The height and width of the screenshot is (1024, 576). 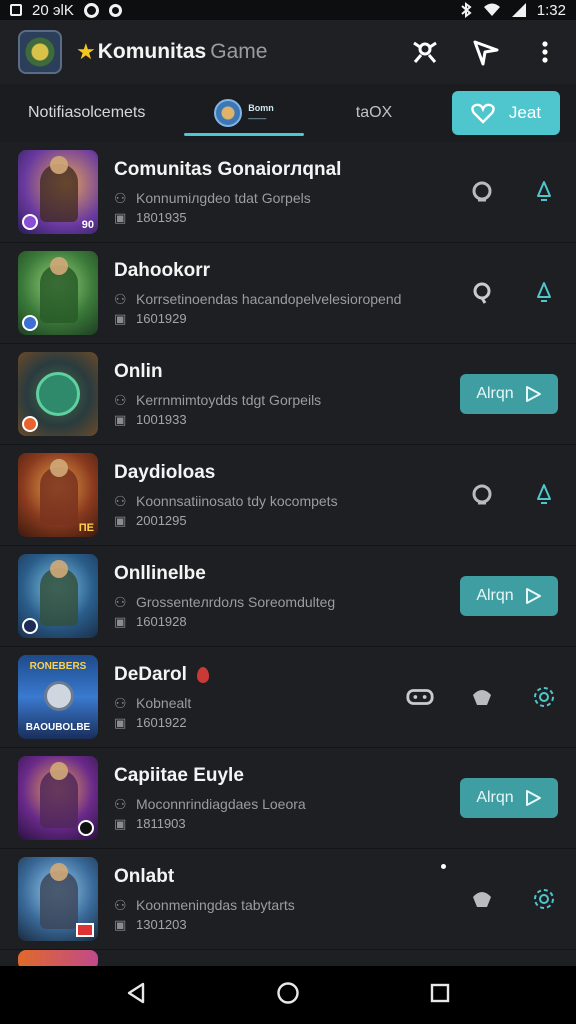 I want to click on sync-icon, so click(x=115, y=10).